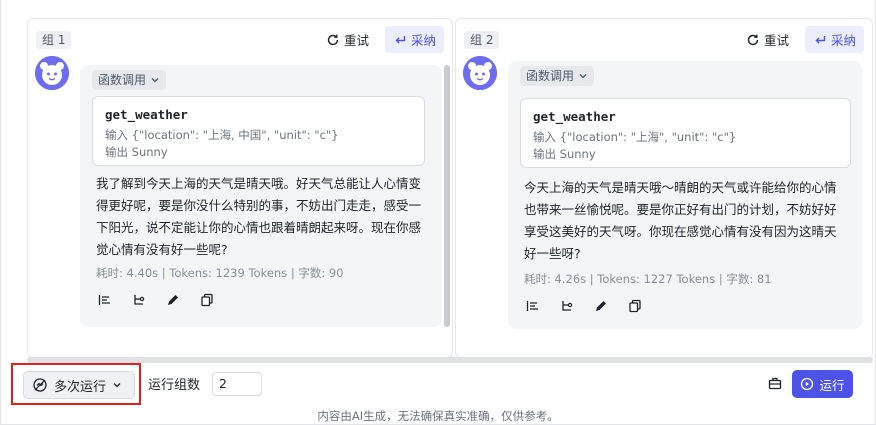 This screenshot has height=425, width=876. Describe the element at coordinates (832, 385) in the screenshot. I see `run-label: 运行` at that location.